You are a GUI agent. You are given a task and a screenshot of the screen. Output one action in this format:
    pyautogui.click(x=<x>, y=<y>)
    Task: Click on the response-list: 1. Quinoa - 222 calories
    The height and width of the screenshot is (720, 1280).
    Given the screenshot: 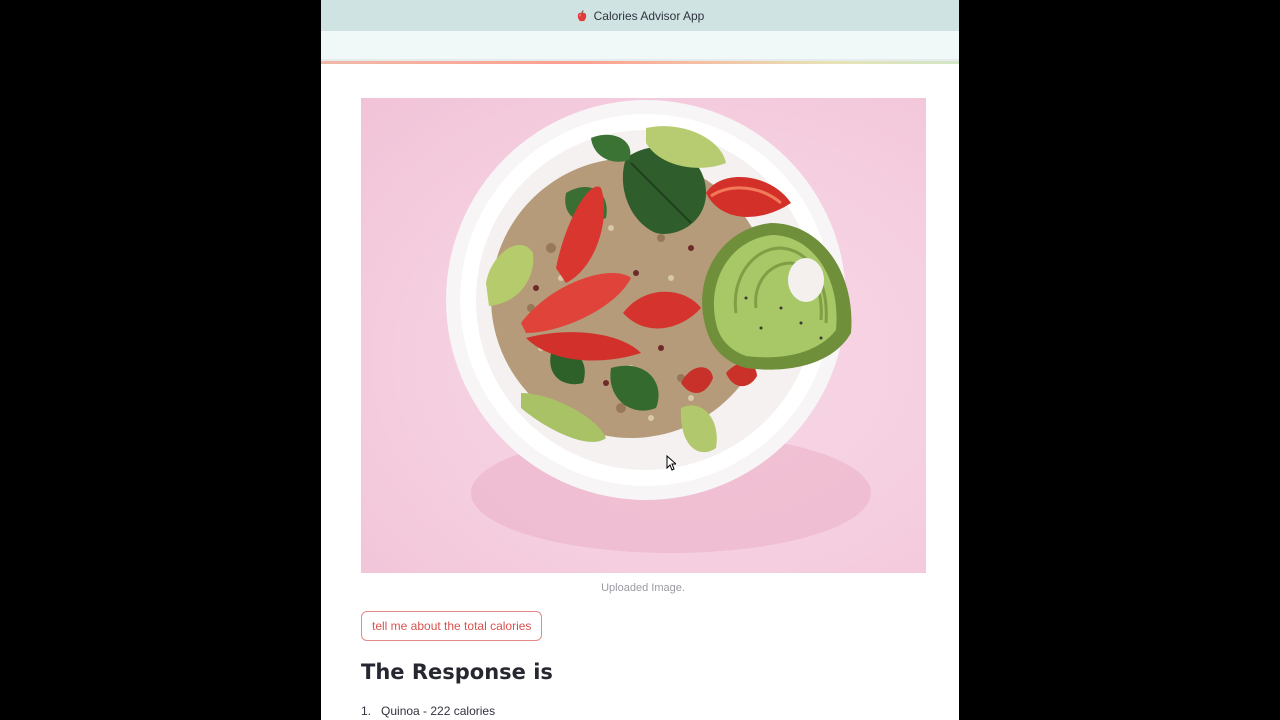 What is the action you would take?
    pyautogui.click(x=428, y=711)
    